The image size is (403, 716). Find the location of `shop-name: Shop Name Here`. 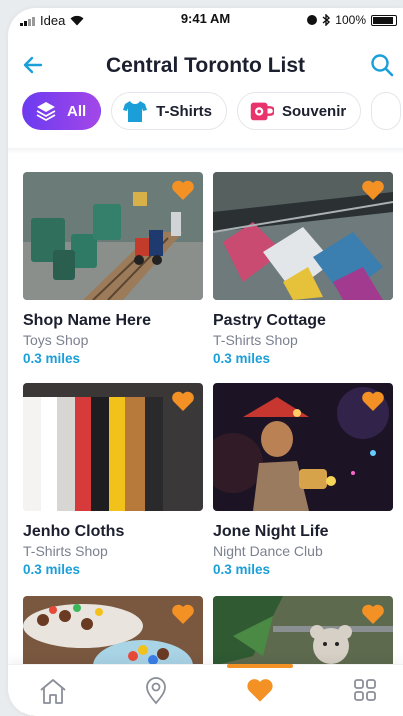

shop-name: Shop Name Here is located at coordinates (87, 320).